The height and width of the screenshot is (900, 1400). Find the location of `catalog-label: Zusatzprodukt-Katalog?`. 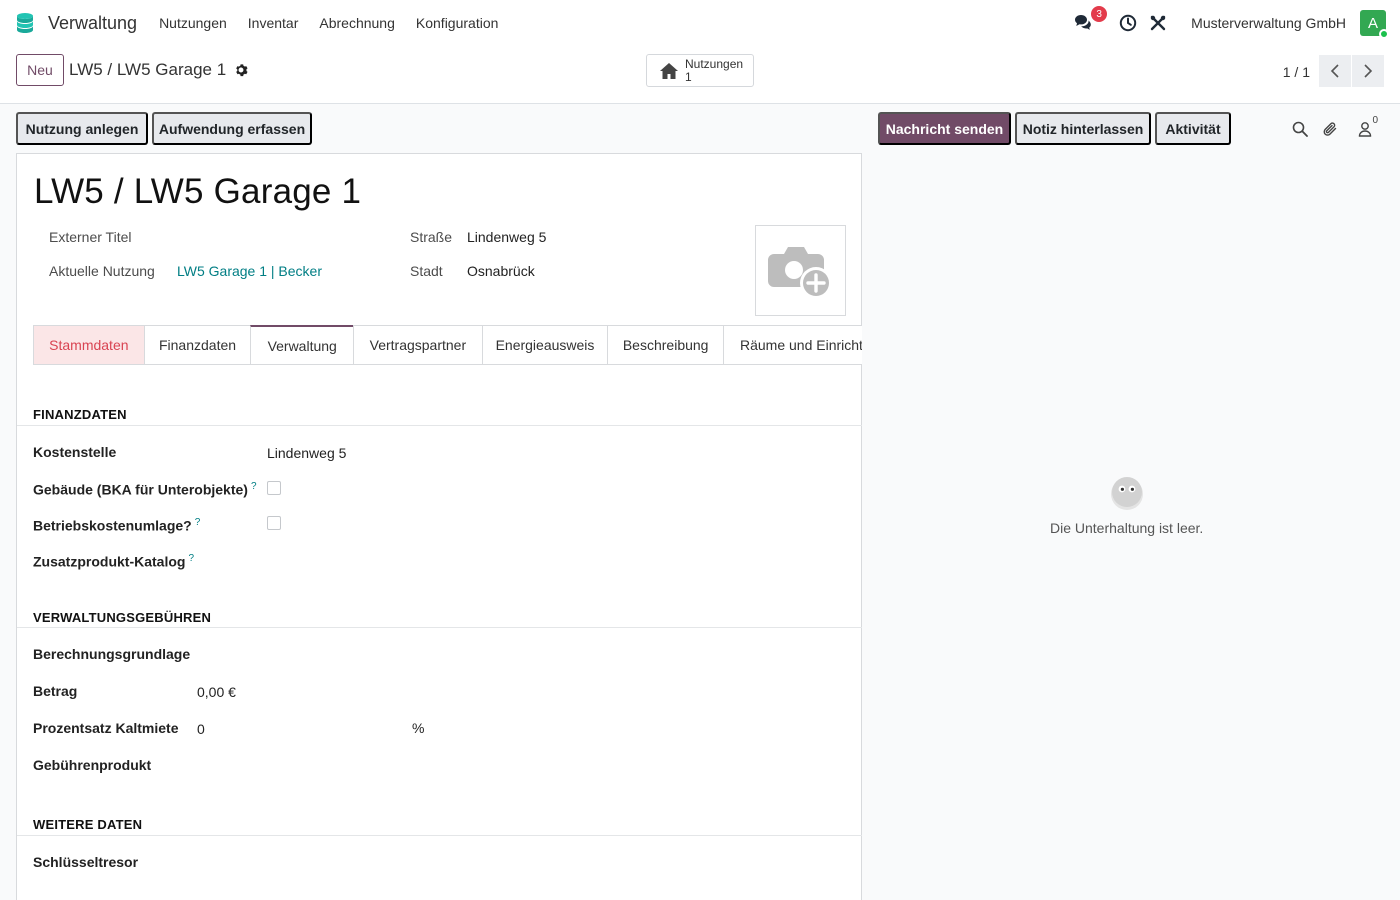

catalog-label: Zusatzprodukt-Katalog? is located at coordinates (113, 561).